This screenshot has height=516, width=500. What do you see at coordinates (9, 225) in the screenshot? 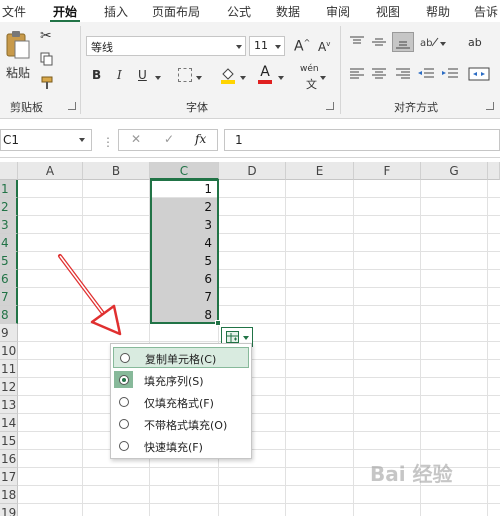
I see `row-header: 3` at bounding box center [9, 225].